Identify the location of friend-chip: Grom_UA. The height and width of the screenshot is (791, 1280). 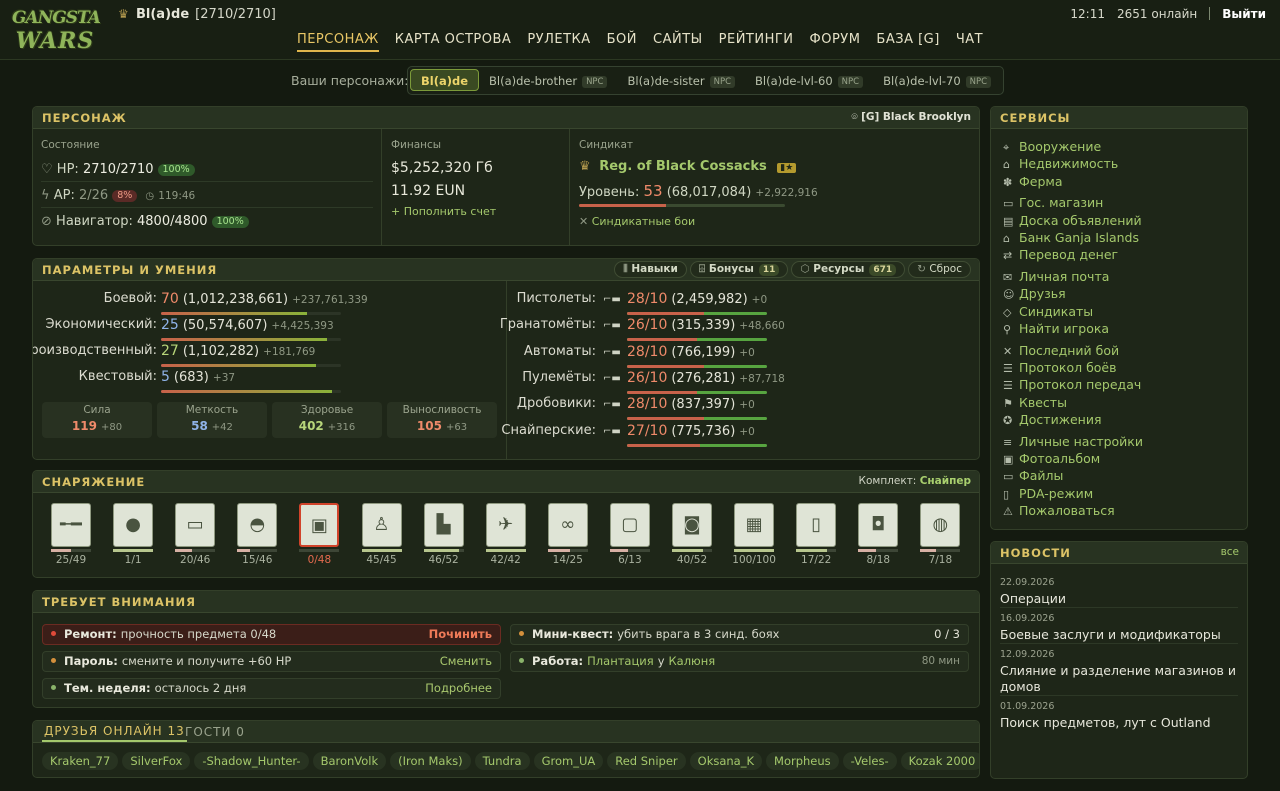
(568, 761).